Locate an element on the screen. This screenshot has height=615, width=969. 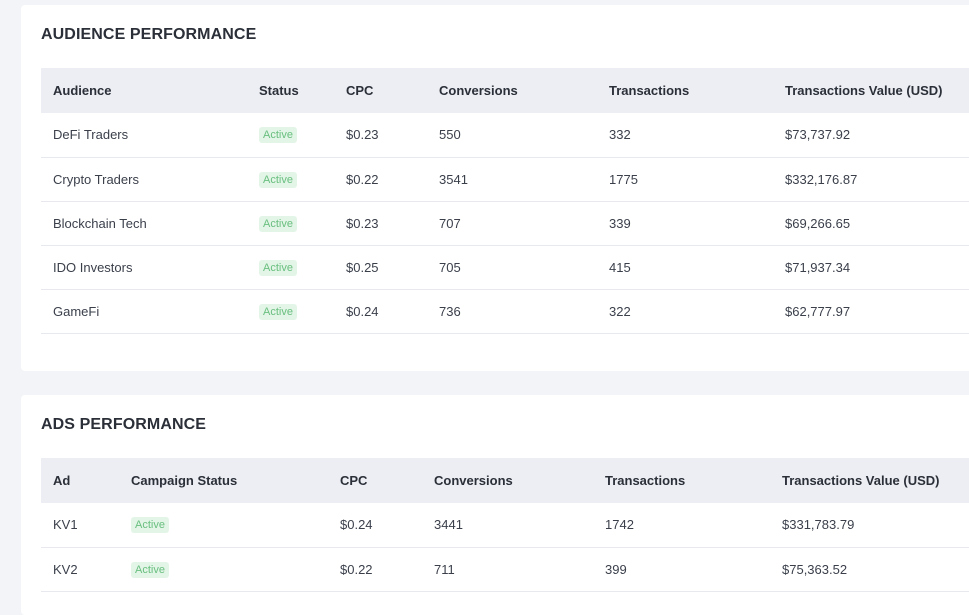
audience-performance-title: AUDIENCE PERFORMANCE is located at coordinates (149, 34).